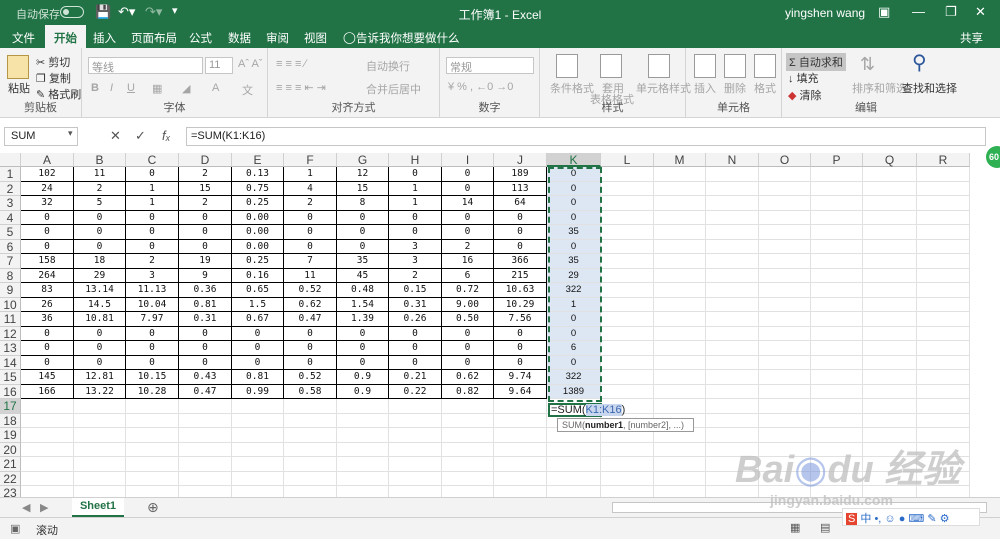 This screenshot has height=539, width=1000. What do you see at coordinates (732, 160) in the screenshot?
I see `col-header-n: N` at bounding box center [732, 160].